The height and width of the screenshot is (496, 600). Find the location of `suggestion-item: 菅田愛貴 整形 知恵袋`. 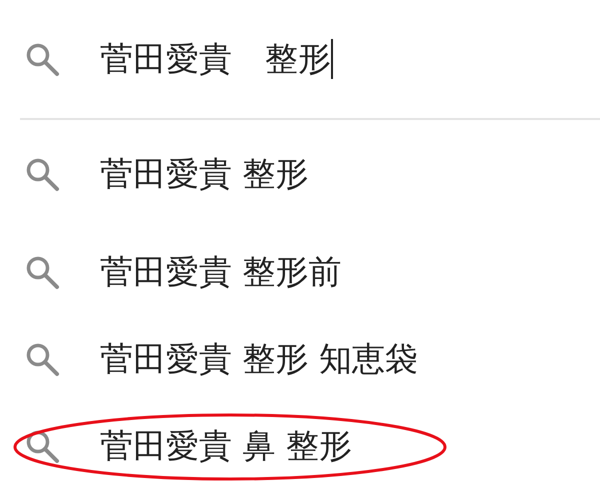

suggestion-item: 菅田愛貴 整形 知恵袋 is located at coordinates (259, 359).